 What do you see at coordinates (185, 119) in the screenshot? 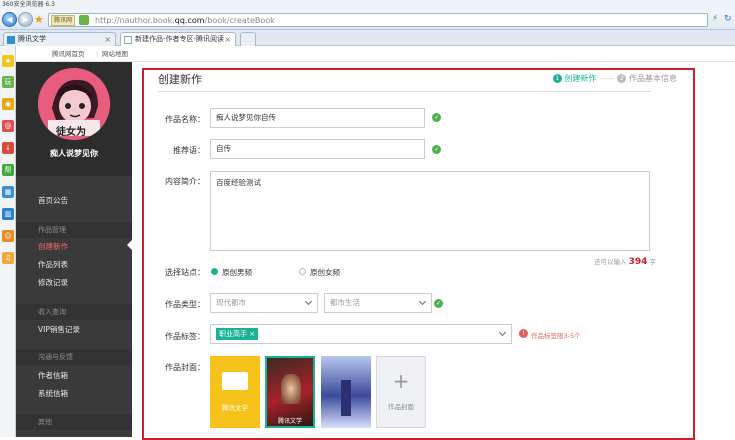
I see `name-label: 作品名称：` at bounding box center [185, 119].